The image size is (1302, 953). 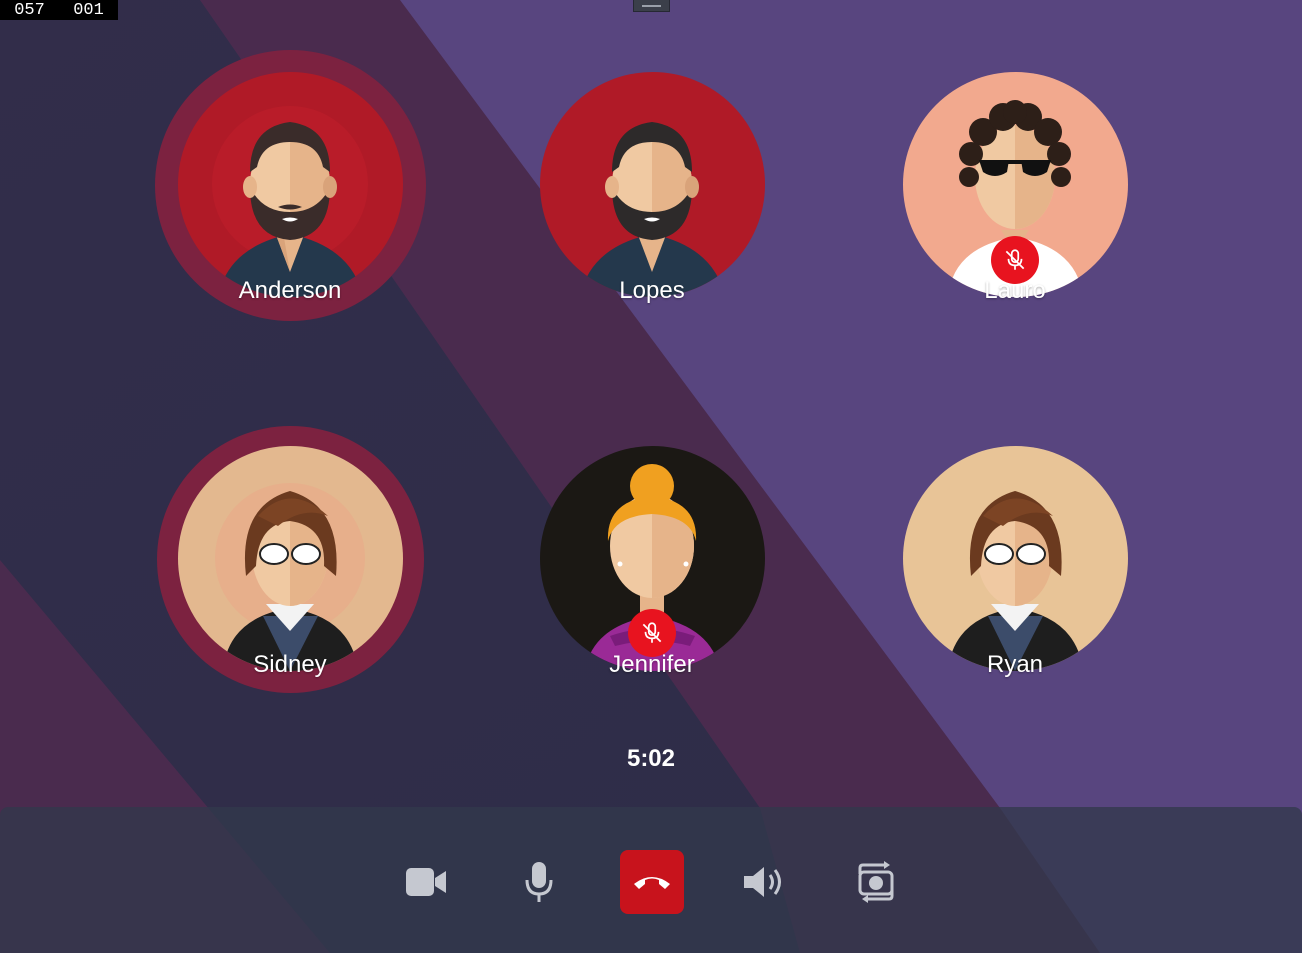 I want to click on muted-badge, so click(x=652, y=633).